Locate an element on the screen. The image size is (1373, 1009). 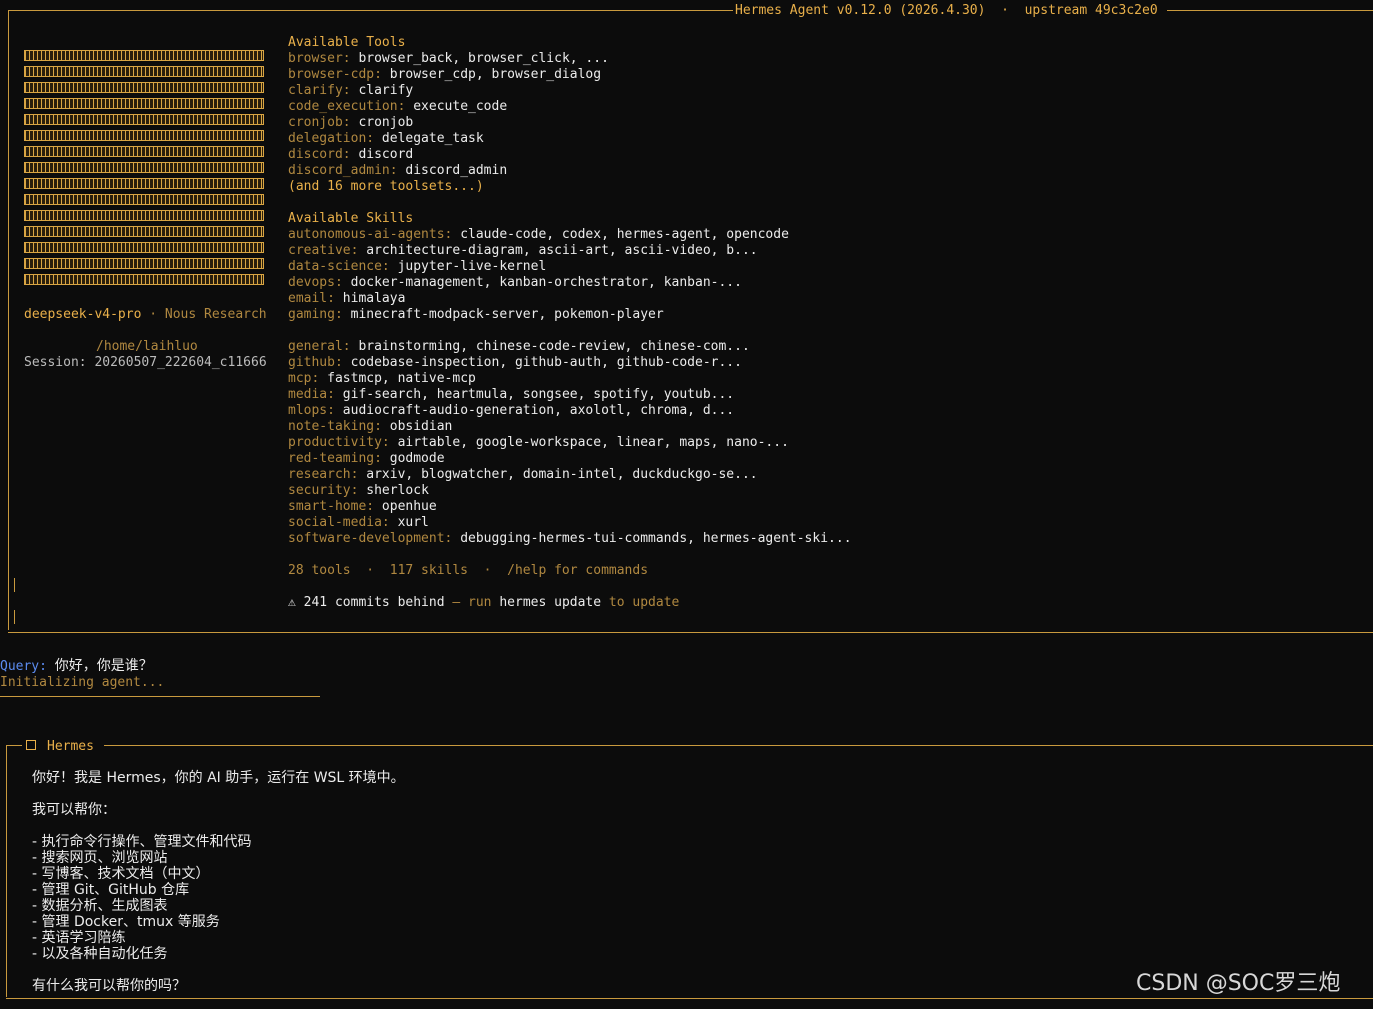
skills-values: xurl is located at coordinates (413, 522).